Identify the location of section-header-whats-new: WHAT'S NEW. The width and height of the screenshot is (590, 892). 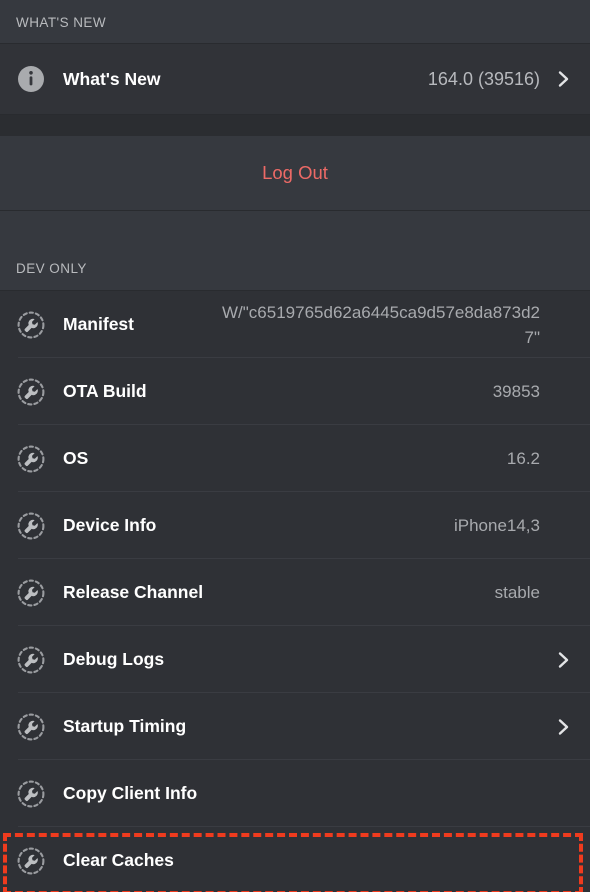
(295, 21).